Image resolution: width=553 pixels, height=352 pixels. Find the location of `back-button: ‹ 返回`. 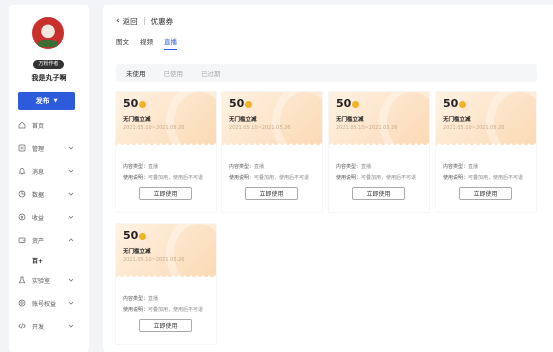

back-button: ‹ 返回 is located at coordinates (127, 21).